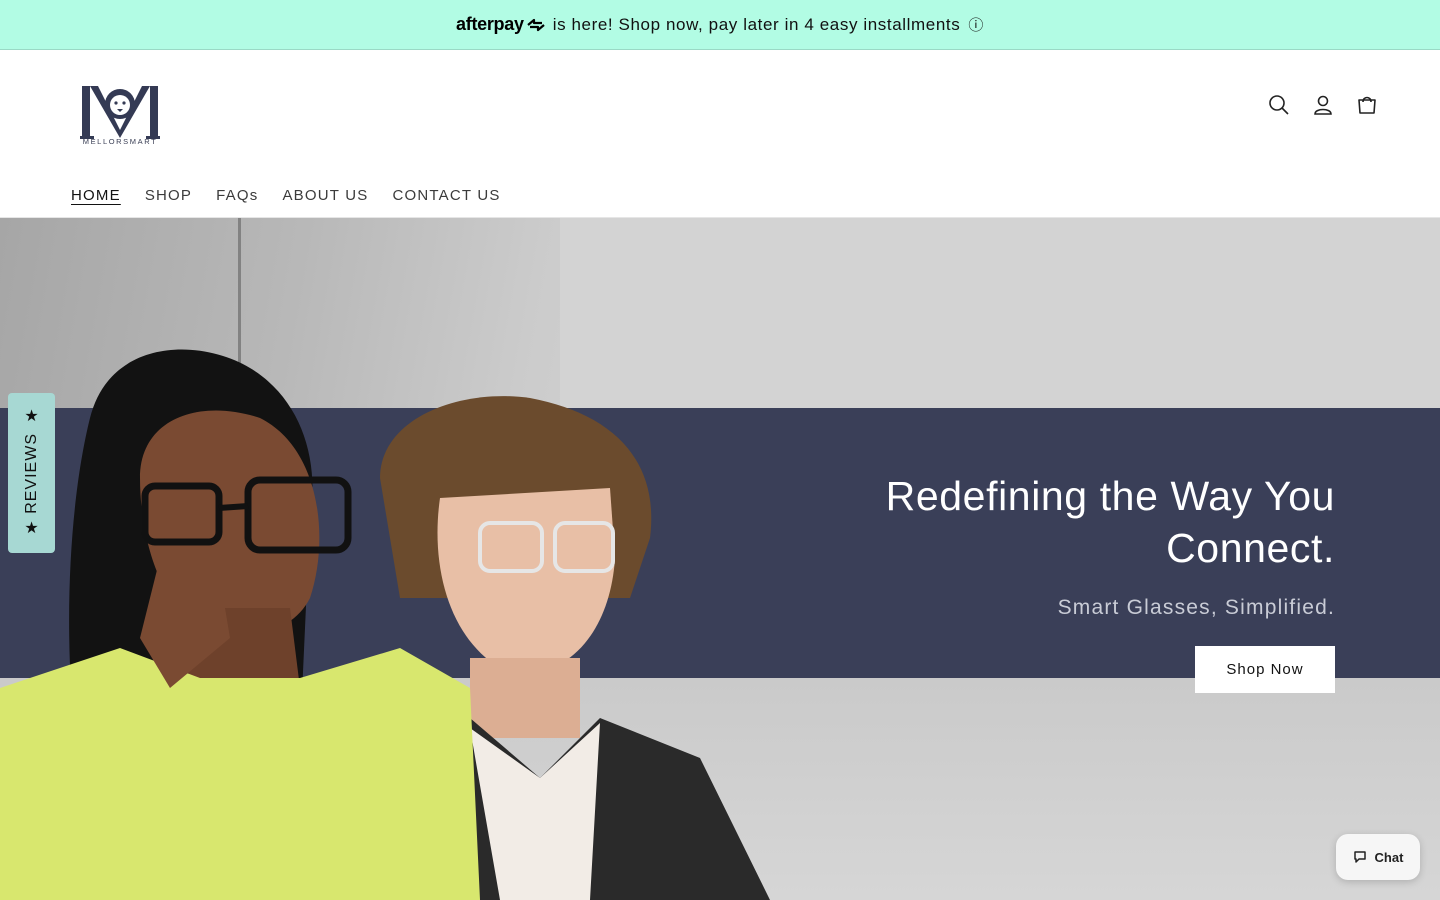 The image size is (1440, 900). I want to click on nav-contact-us: CONTACT US, so click(446, 195).